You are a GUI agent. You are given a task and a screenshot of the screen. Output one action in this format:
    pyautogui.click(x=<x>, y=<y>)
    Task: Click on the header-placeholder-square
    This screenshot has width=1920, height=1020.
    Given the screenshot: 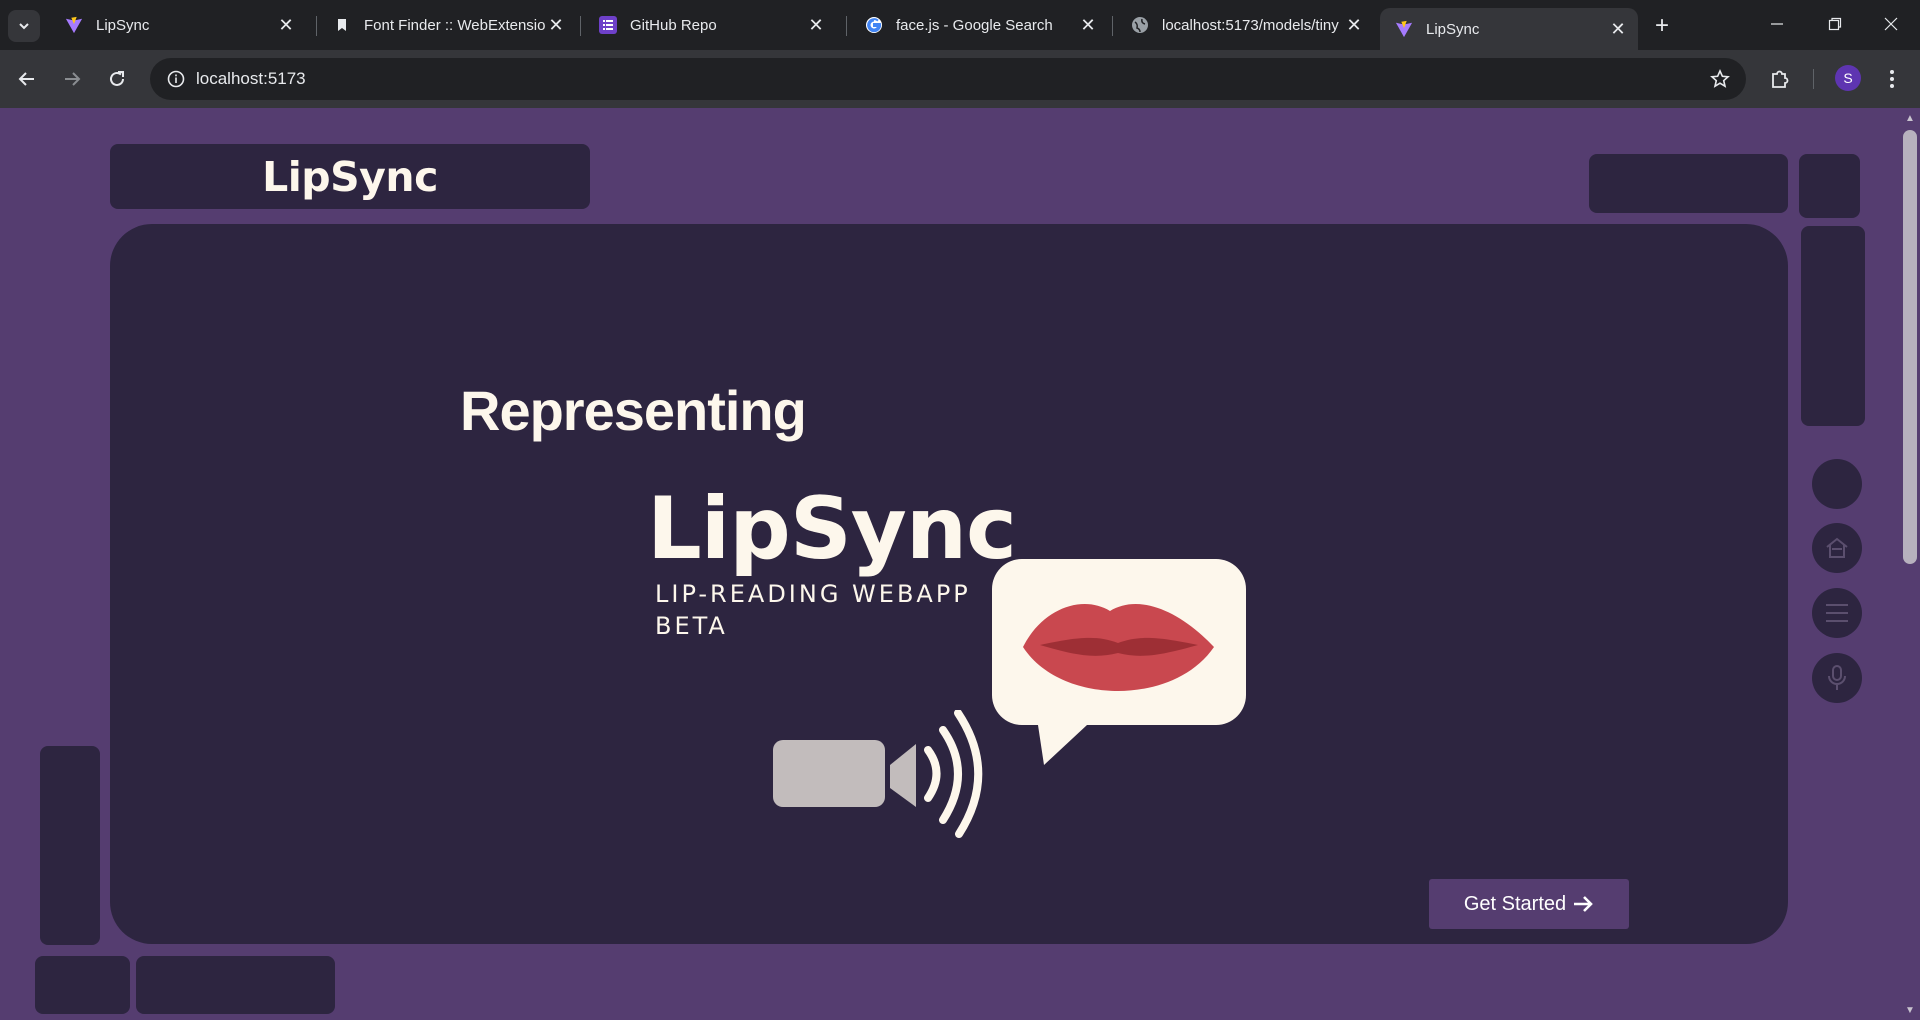 What is the action you would take?
    pyautogui.click(x=1829, y=186)
    